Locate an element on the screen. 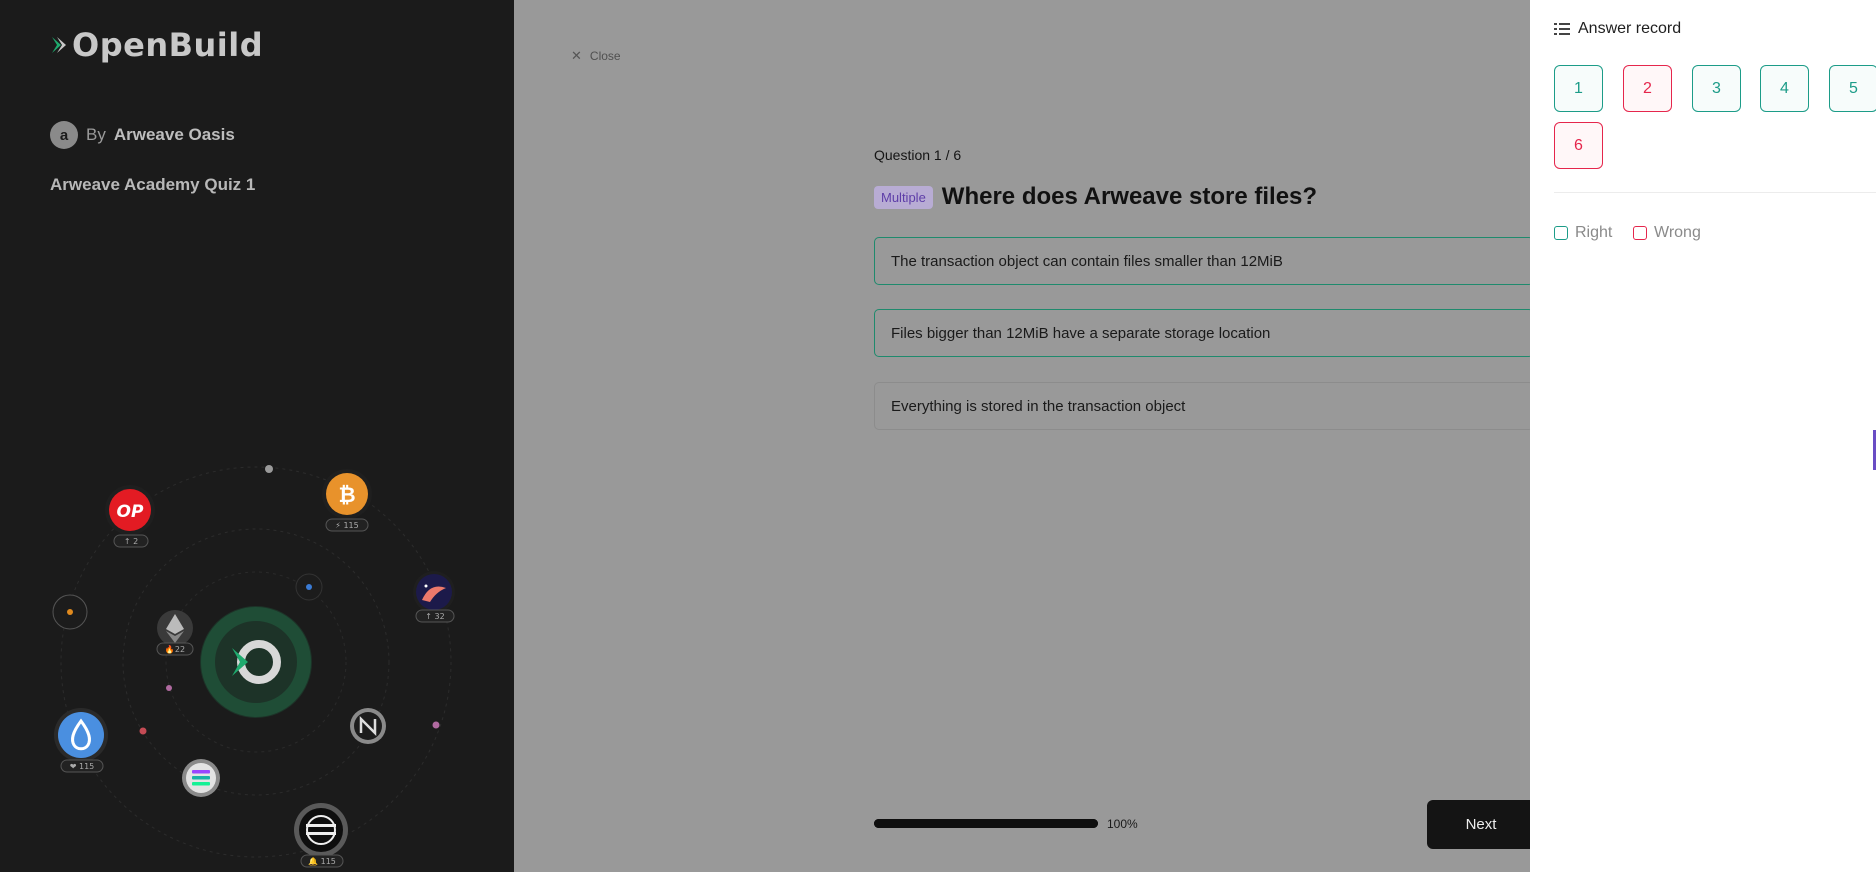 This screenshot has height=872, width=1876. divider is located at coordinates (1715, 192).